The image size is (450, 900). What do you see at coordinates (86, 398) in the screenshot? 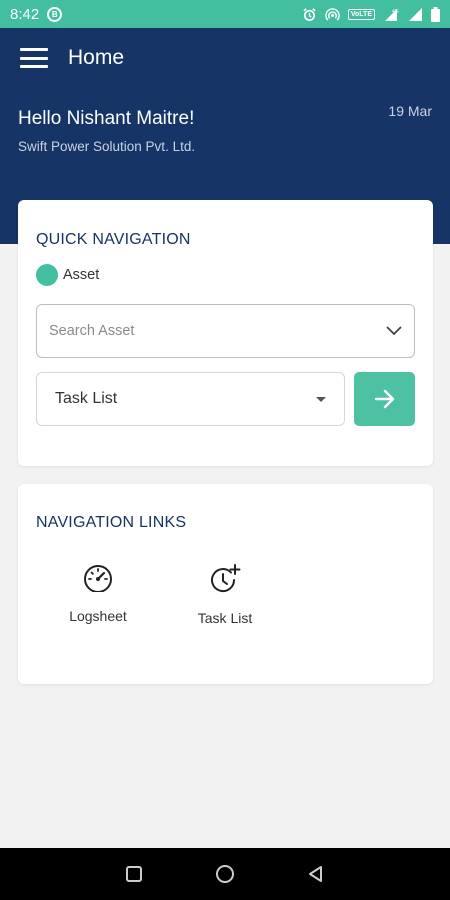
I see `task-list-select-value: Task List` at bounding box center [86, 398].